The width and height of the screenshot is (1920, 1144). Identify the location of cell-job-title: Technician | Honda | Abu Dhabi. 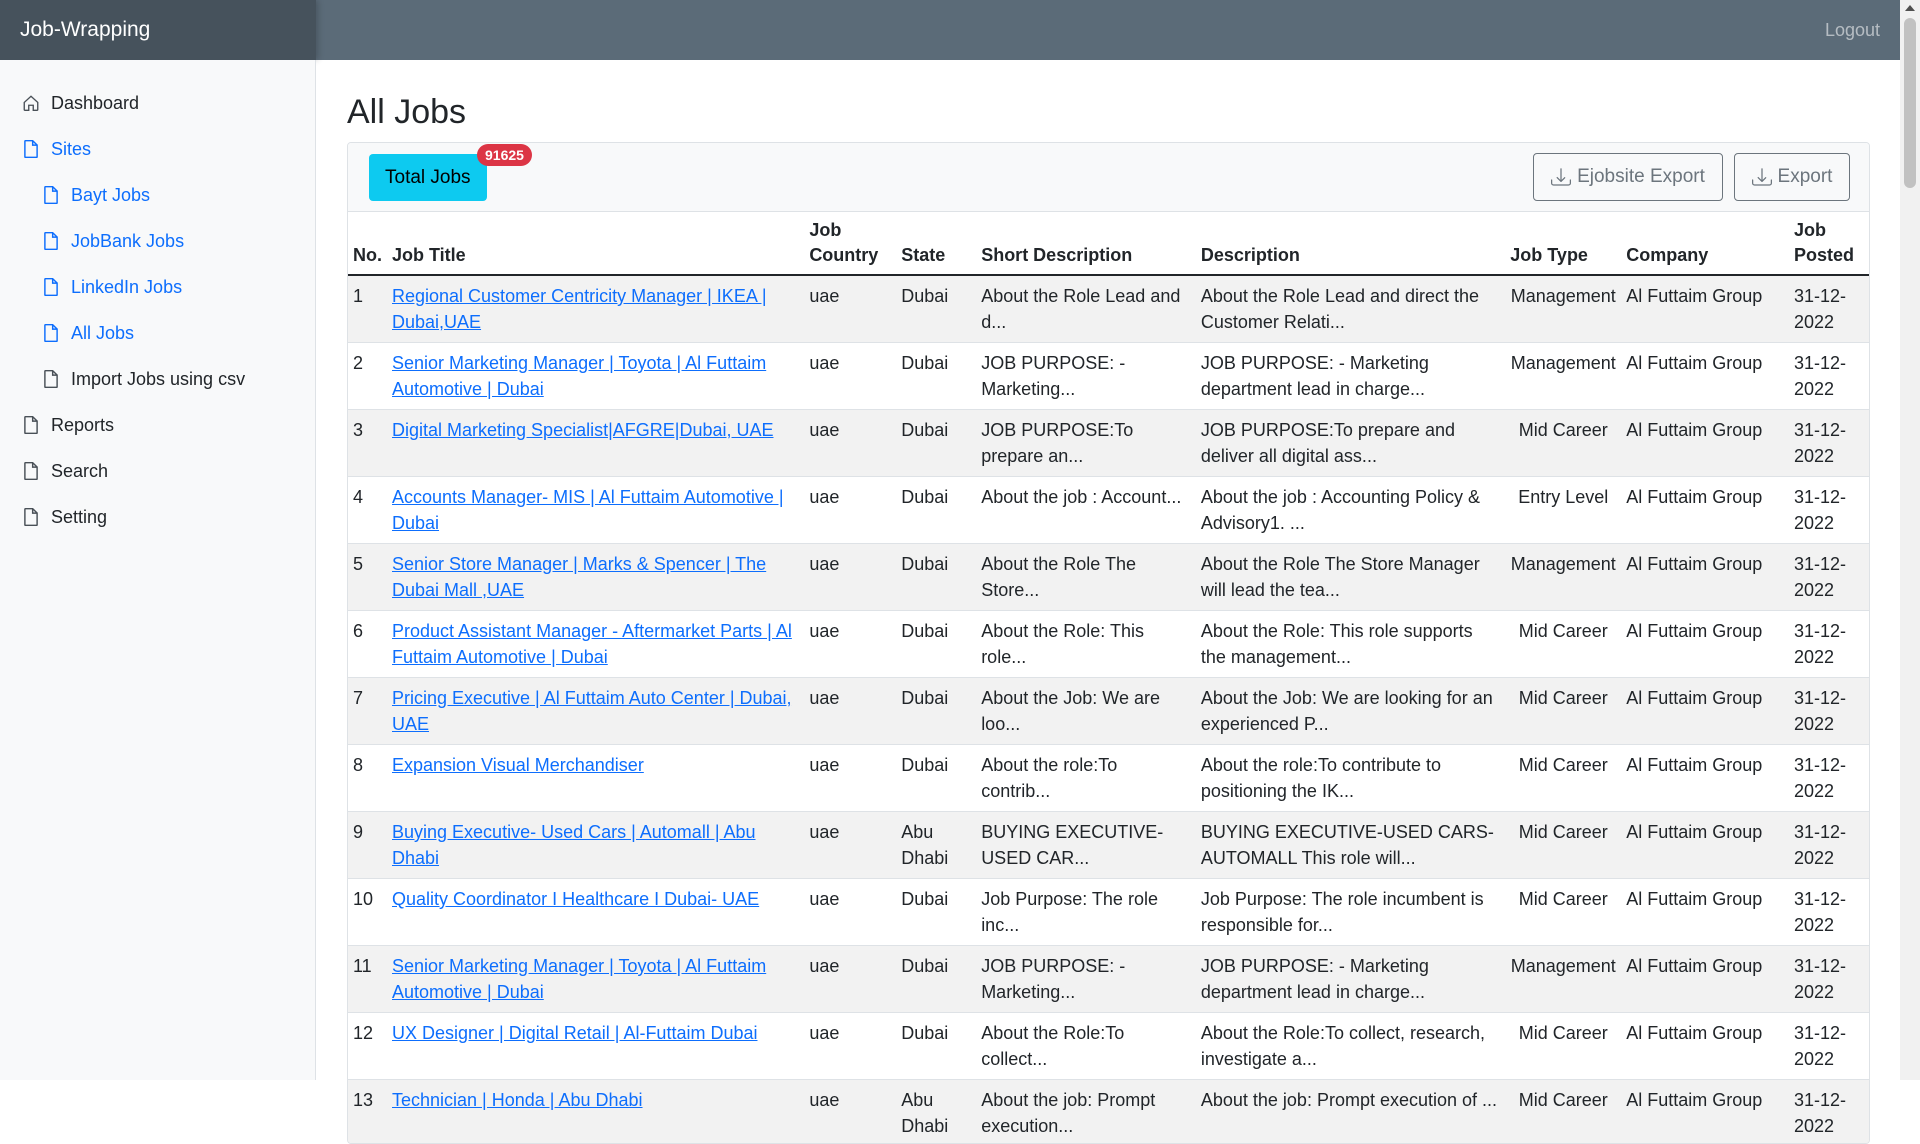
(595, 1112).